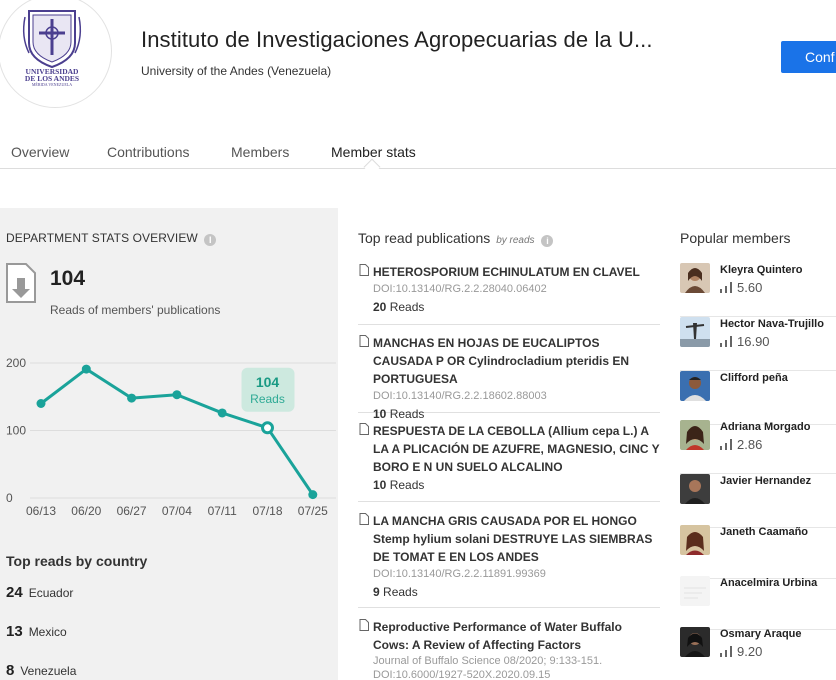 The image size is (836, 680). What do you see at coordinates (750, 287) in the screenshot?
I see `member-score-value: 5.60` at bounding box center [750, 287].